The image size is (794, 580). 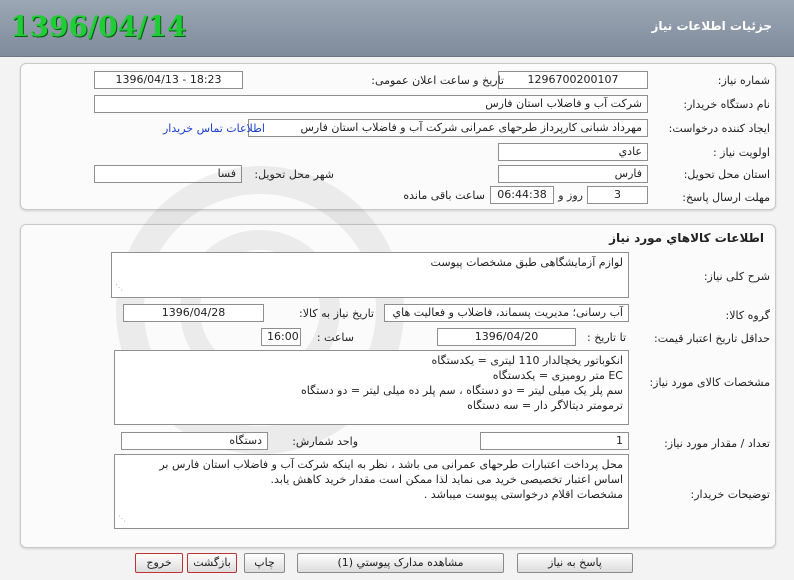 What do you see at coordinates (444, 195) in the screenshot?
I see `time-left-suffix: ساعت باقی مانده` at bounding box center [444, 195].